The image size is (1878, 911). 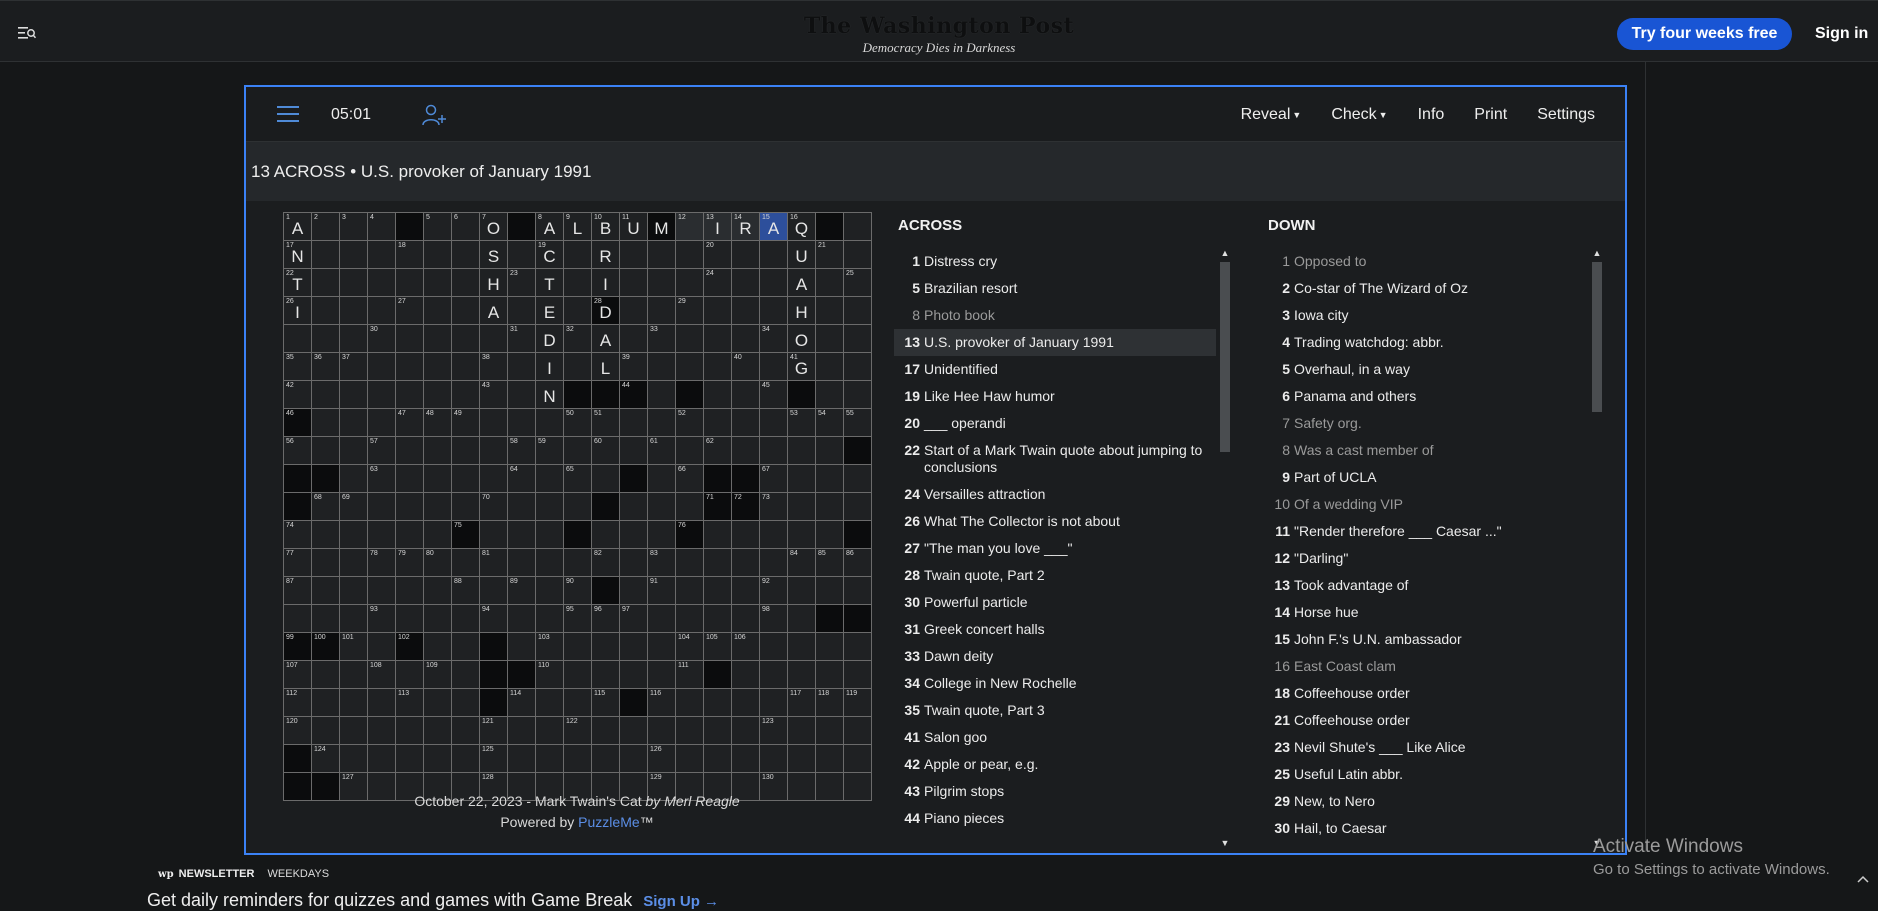 What do you see at coordinates (382, 675) in the screenshot?
I see `grid-cell: 108` at bounding box center [382, 675].